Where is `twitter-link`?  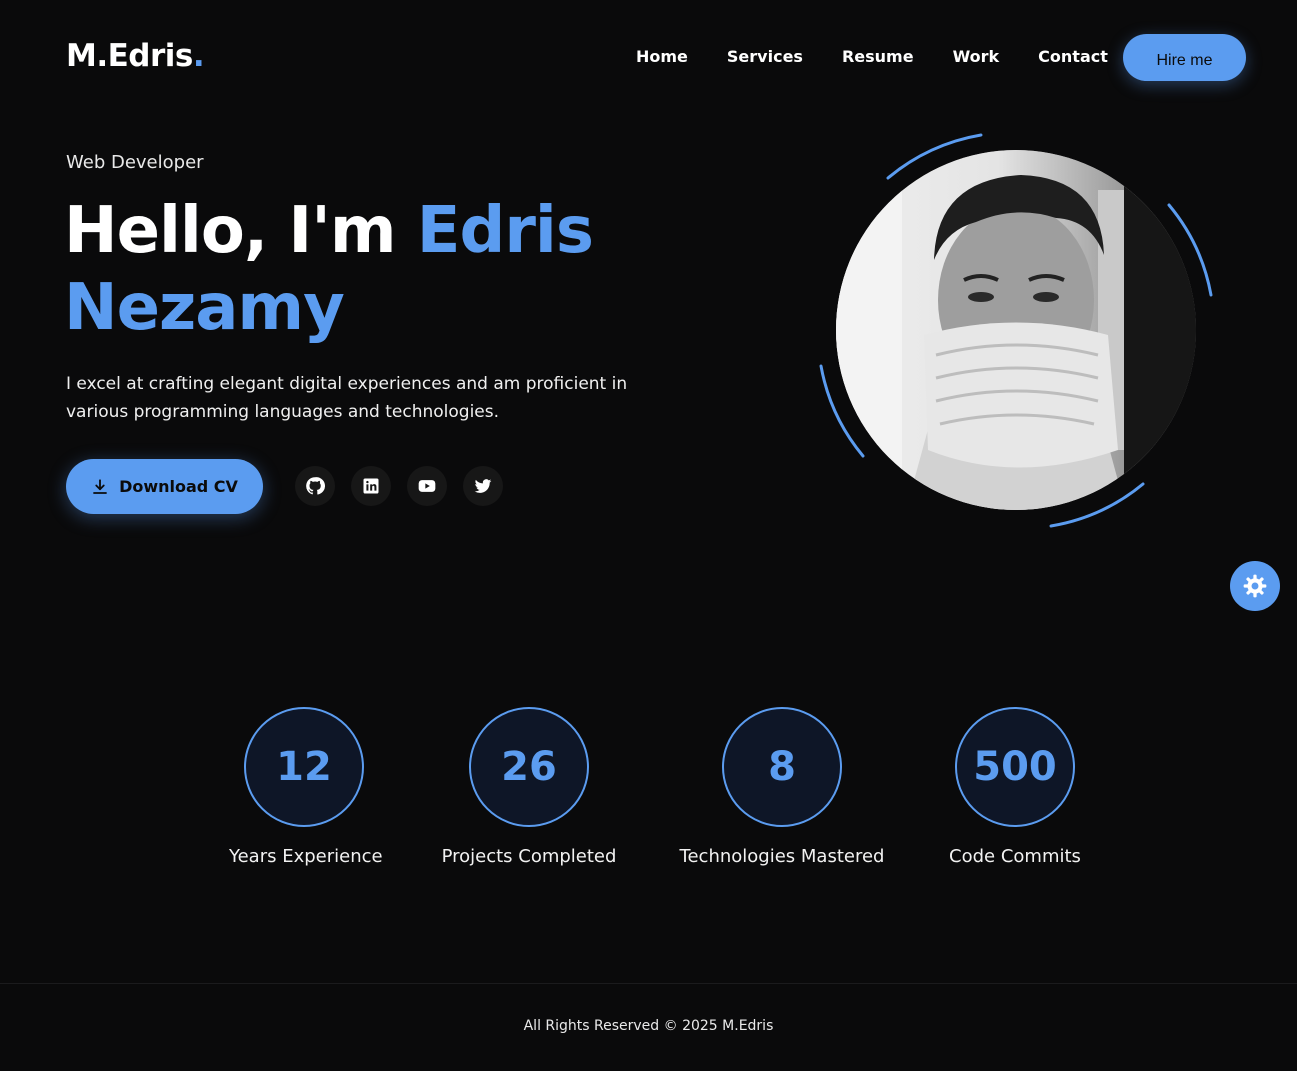
twitter-link is located at coordinates (483, 486).